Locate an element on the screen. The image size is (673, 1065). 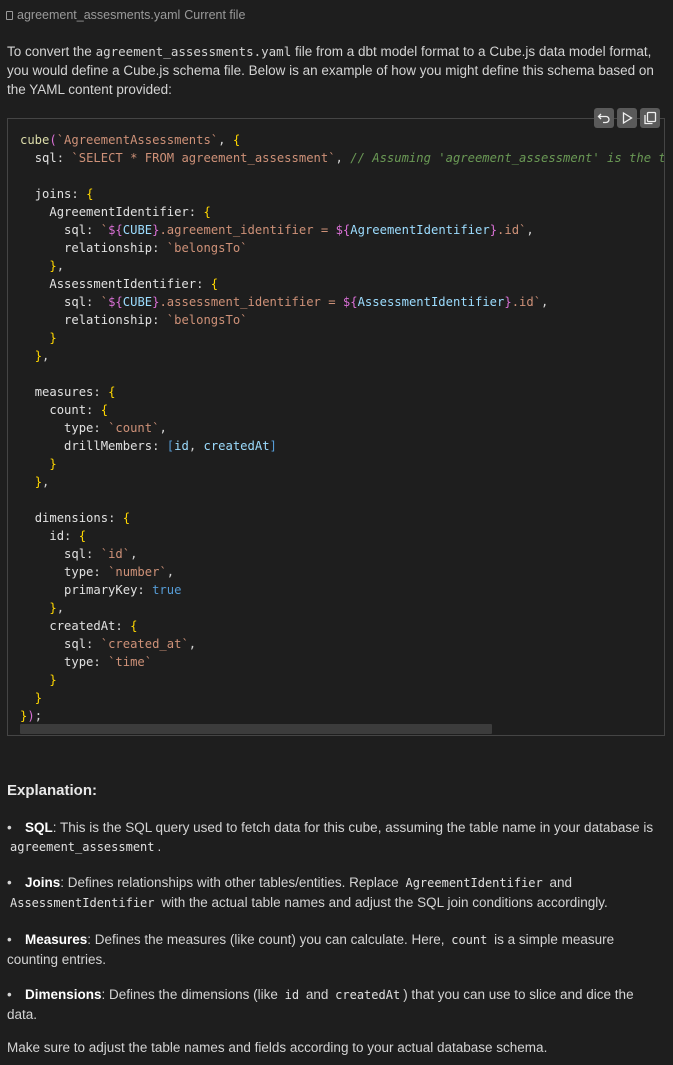
joins-code-1: AgreementIdentifier is located at coordinates (474, 883).